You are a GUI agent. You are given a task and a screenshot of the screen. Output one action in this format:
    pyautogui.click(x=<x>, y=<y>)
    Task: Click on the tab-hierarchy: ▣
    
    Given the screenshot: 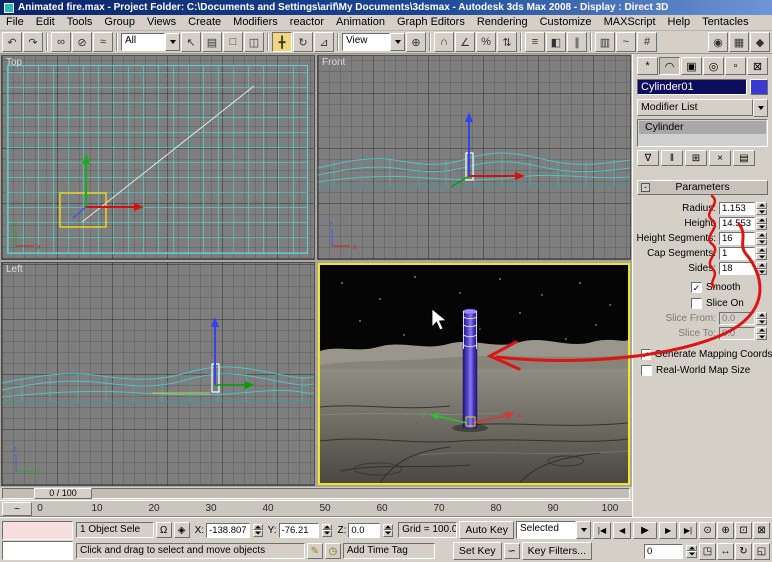 What is the action you would take?
    pyautogui.click(x=691, y=66)
    